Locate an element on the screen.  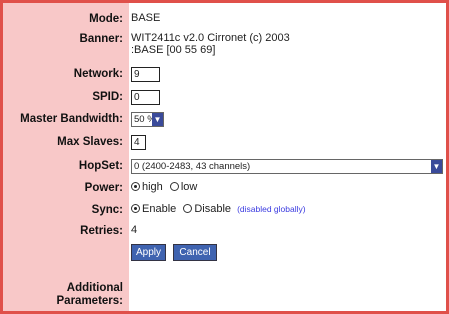
mode-value: BASE is located at coordinates (146, 18).